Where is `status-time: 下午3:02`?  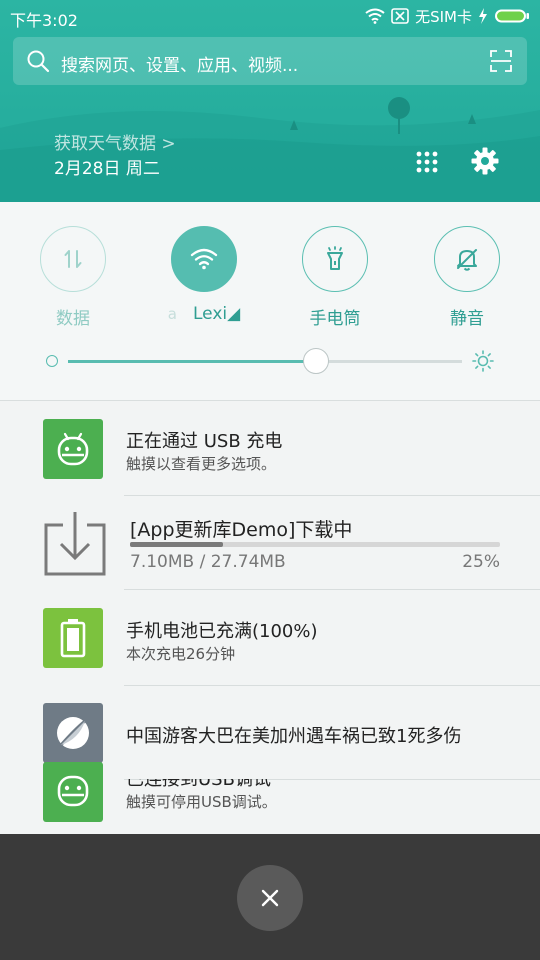
status-time: 下午3:02 is located at coordinates (44, 20).